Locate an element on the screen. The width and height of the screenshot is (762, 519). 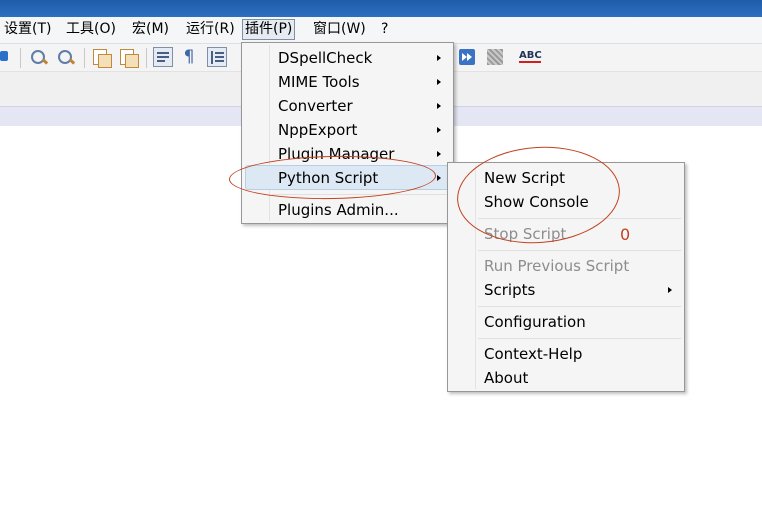
spellcheck-icon: ABC is located at coordinates (530, 57).